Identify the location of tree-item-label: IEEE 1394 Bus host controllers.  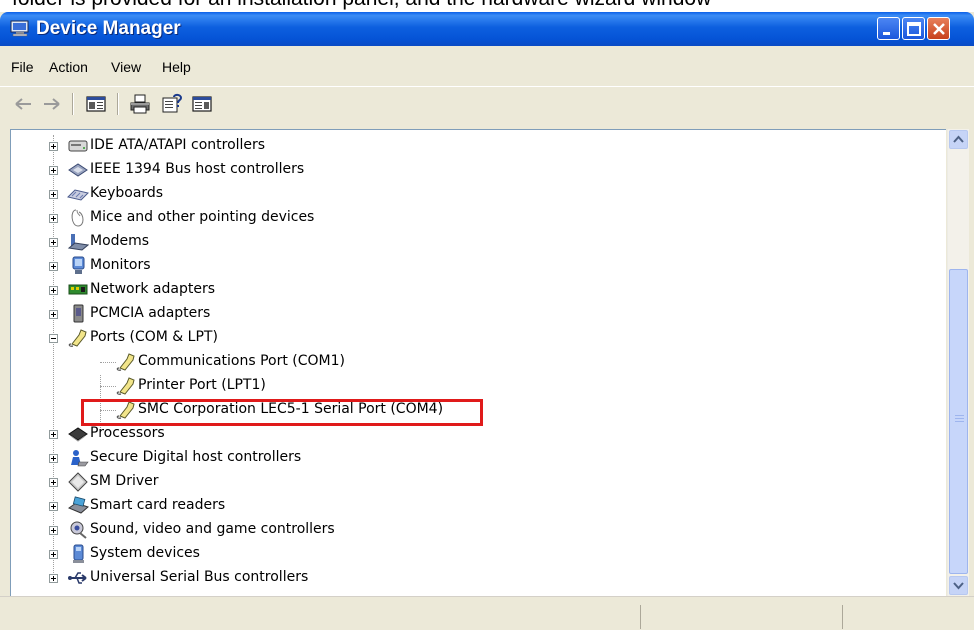
(197, 169).